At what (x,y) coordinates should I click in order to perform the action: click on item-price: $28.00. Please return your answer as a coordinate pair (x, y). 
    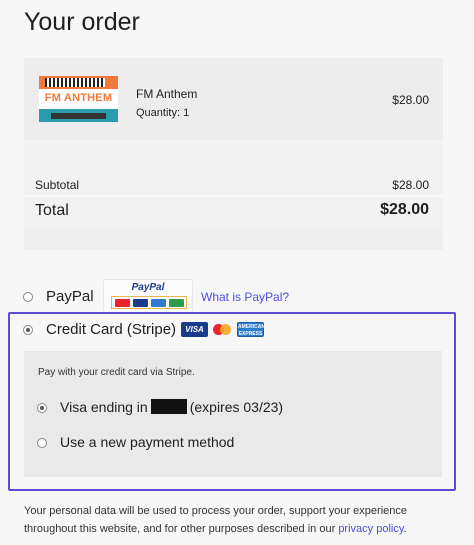
    Looking at the image, I should click on (410, 100).